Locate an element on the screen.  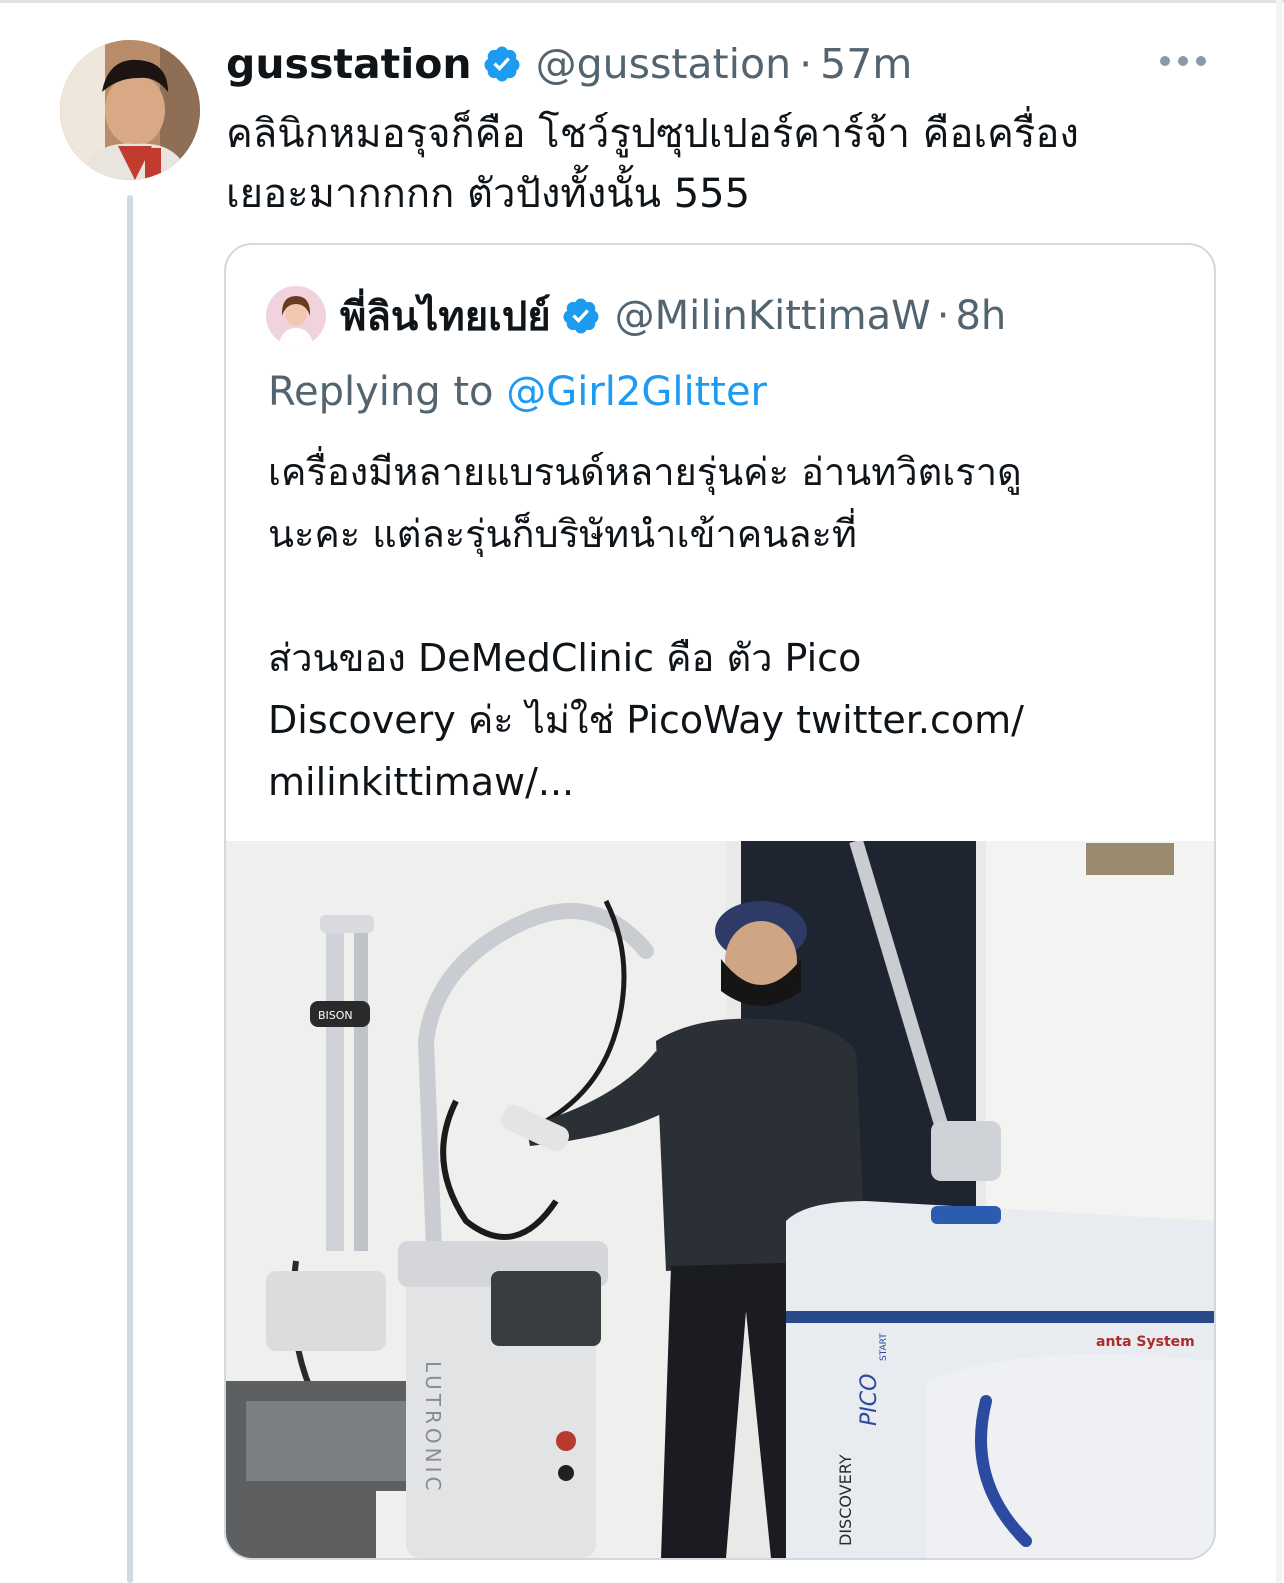
tweet-header: gusstation @gusstation · 57m is located at coordinates (569, 64).